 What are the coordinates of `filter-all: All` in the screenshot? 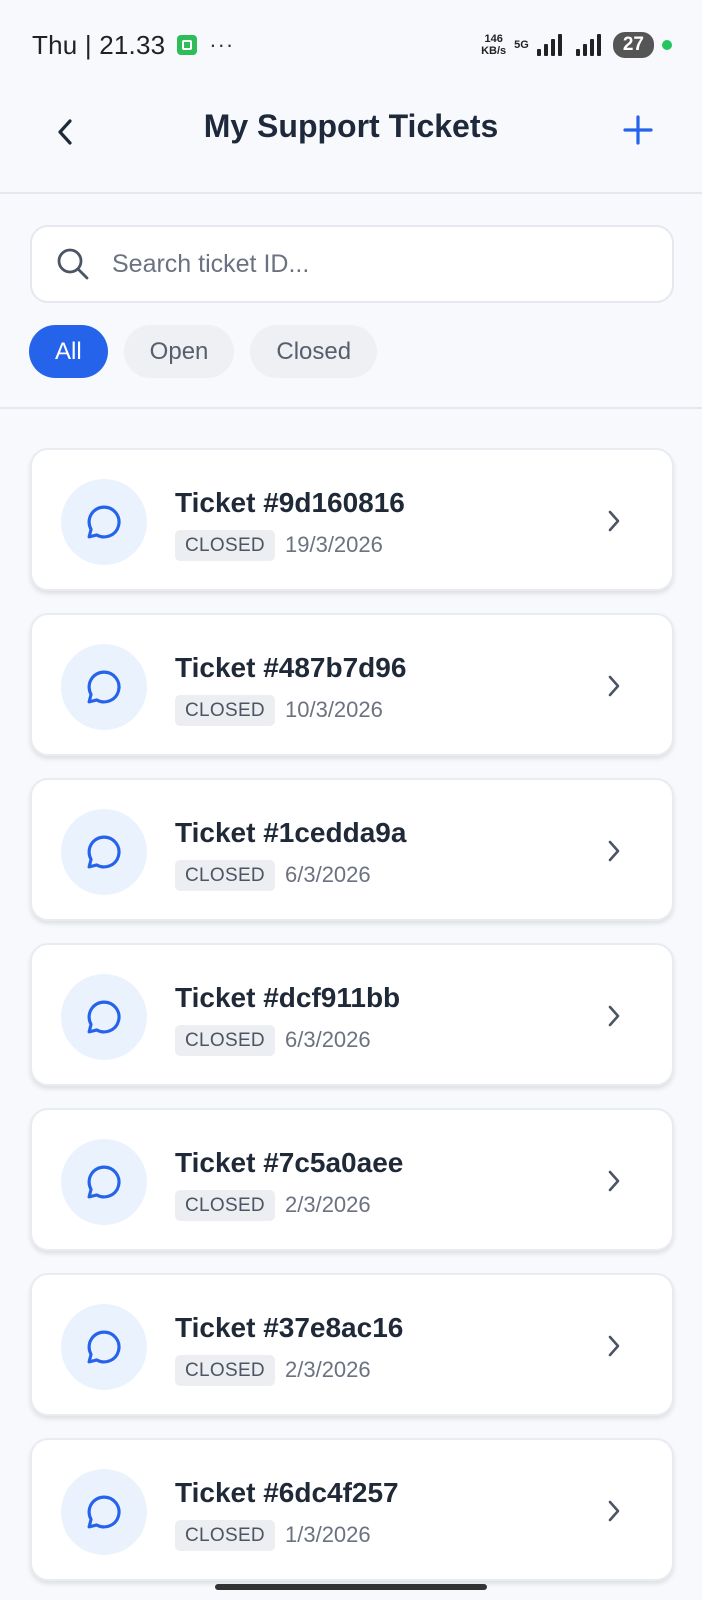 It's located at (68, 351).